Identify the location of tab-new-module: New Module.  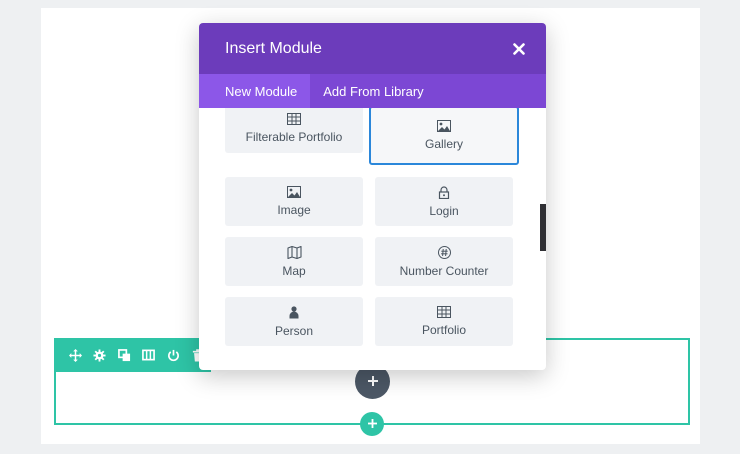
(255, 91).